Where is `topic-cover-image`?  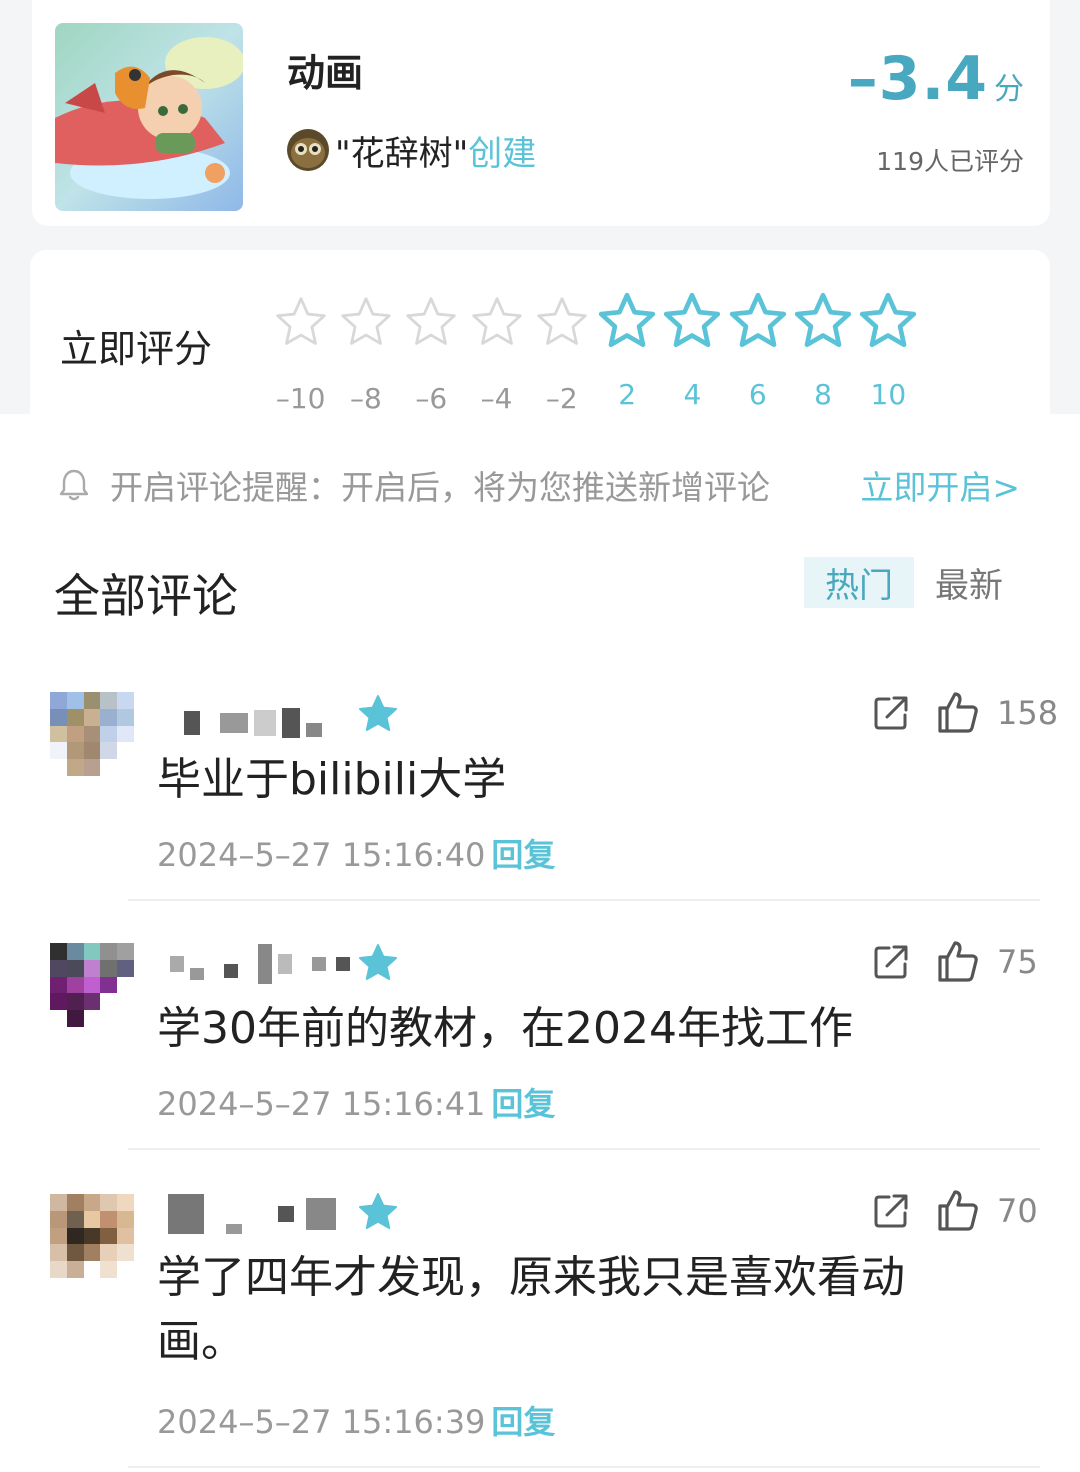
topic-cover-image is located at coordinates (149, 117).